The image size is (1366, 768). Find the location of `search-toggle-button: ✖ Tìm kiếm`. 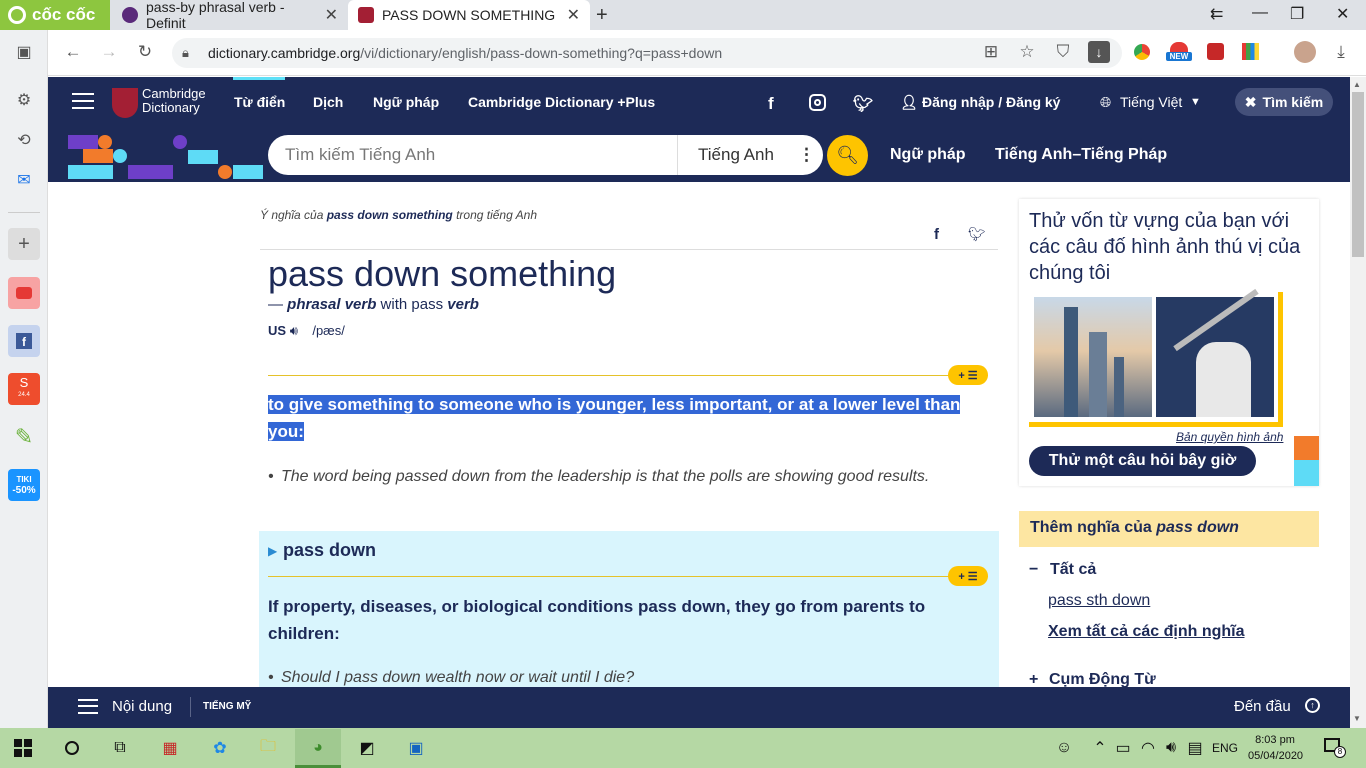

search-toggle-button: ✖ Tìm kiếm is located at coordinates (1284, 102).